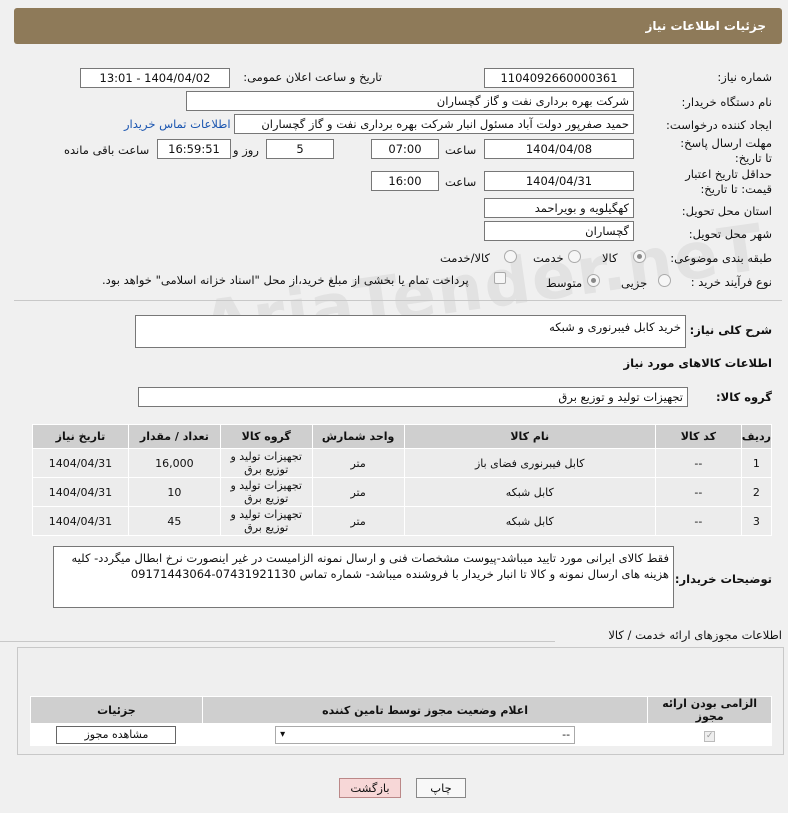 Image resolution: width=788 pixels, height=813 pixels. Describe the element at coordinates (155, 78) in the screenshot. I see `announce-field: 1404/04/02 - 13:01` at that location.